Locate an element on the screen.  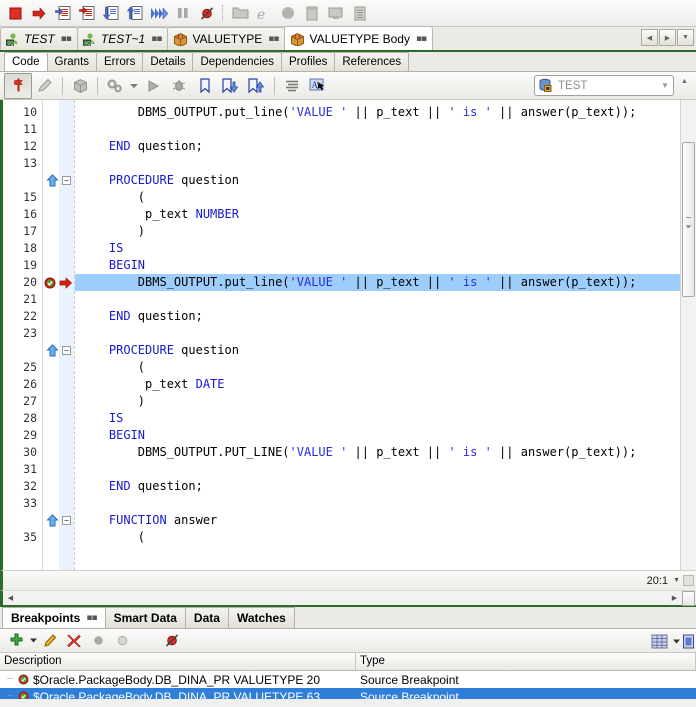
code-line: ) is located at coordinates (377, 231).